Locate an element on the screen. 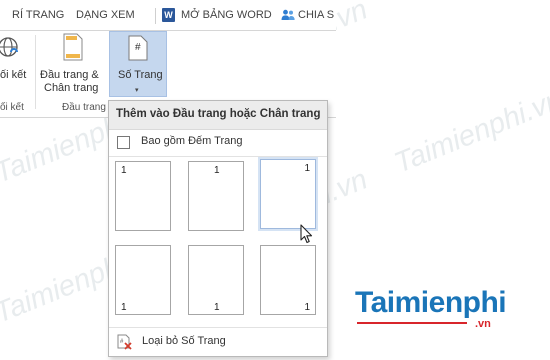  brand-logo: Taimienphi .vn is located at coordinates (431, 308).